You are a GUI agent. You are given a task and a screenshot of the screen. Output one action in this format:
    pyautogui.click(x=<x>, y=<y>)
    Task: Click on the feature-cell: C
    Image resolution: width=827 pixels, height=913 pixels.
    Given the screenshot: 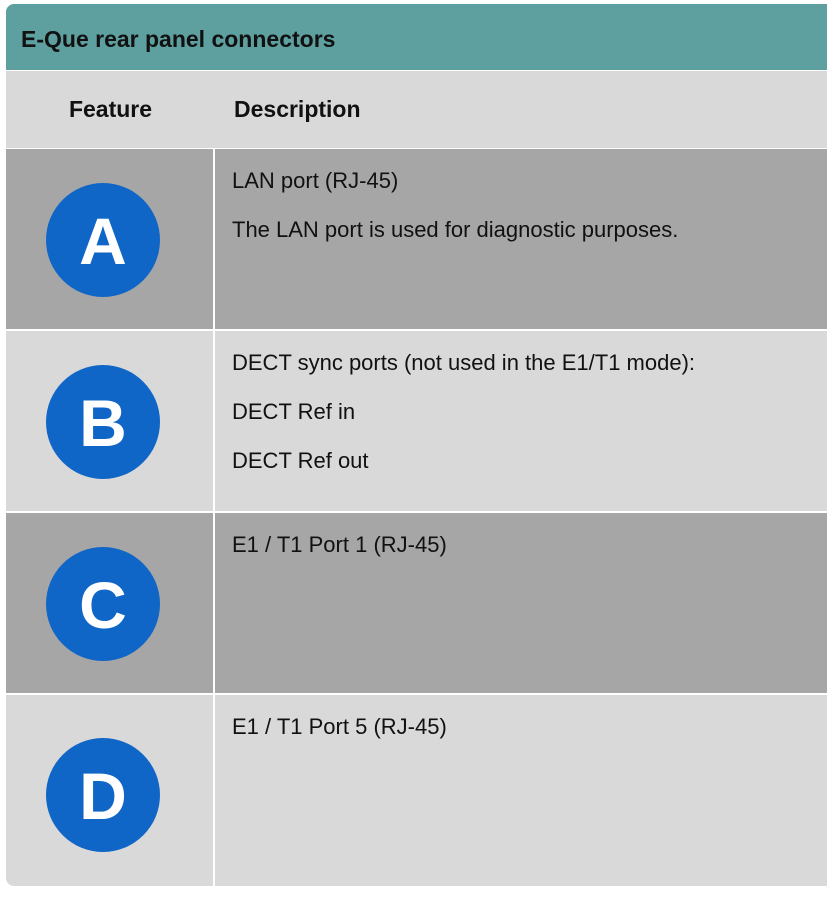 What is the action you would take?
    pyautogui.click(x=110, y=603)
    